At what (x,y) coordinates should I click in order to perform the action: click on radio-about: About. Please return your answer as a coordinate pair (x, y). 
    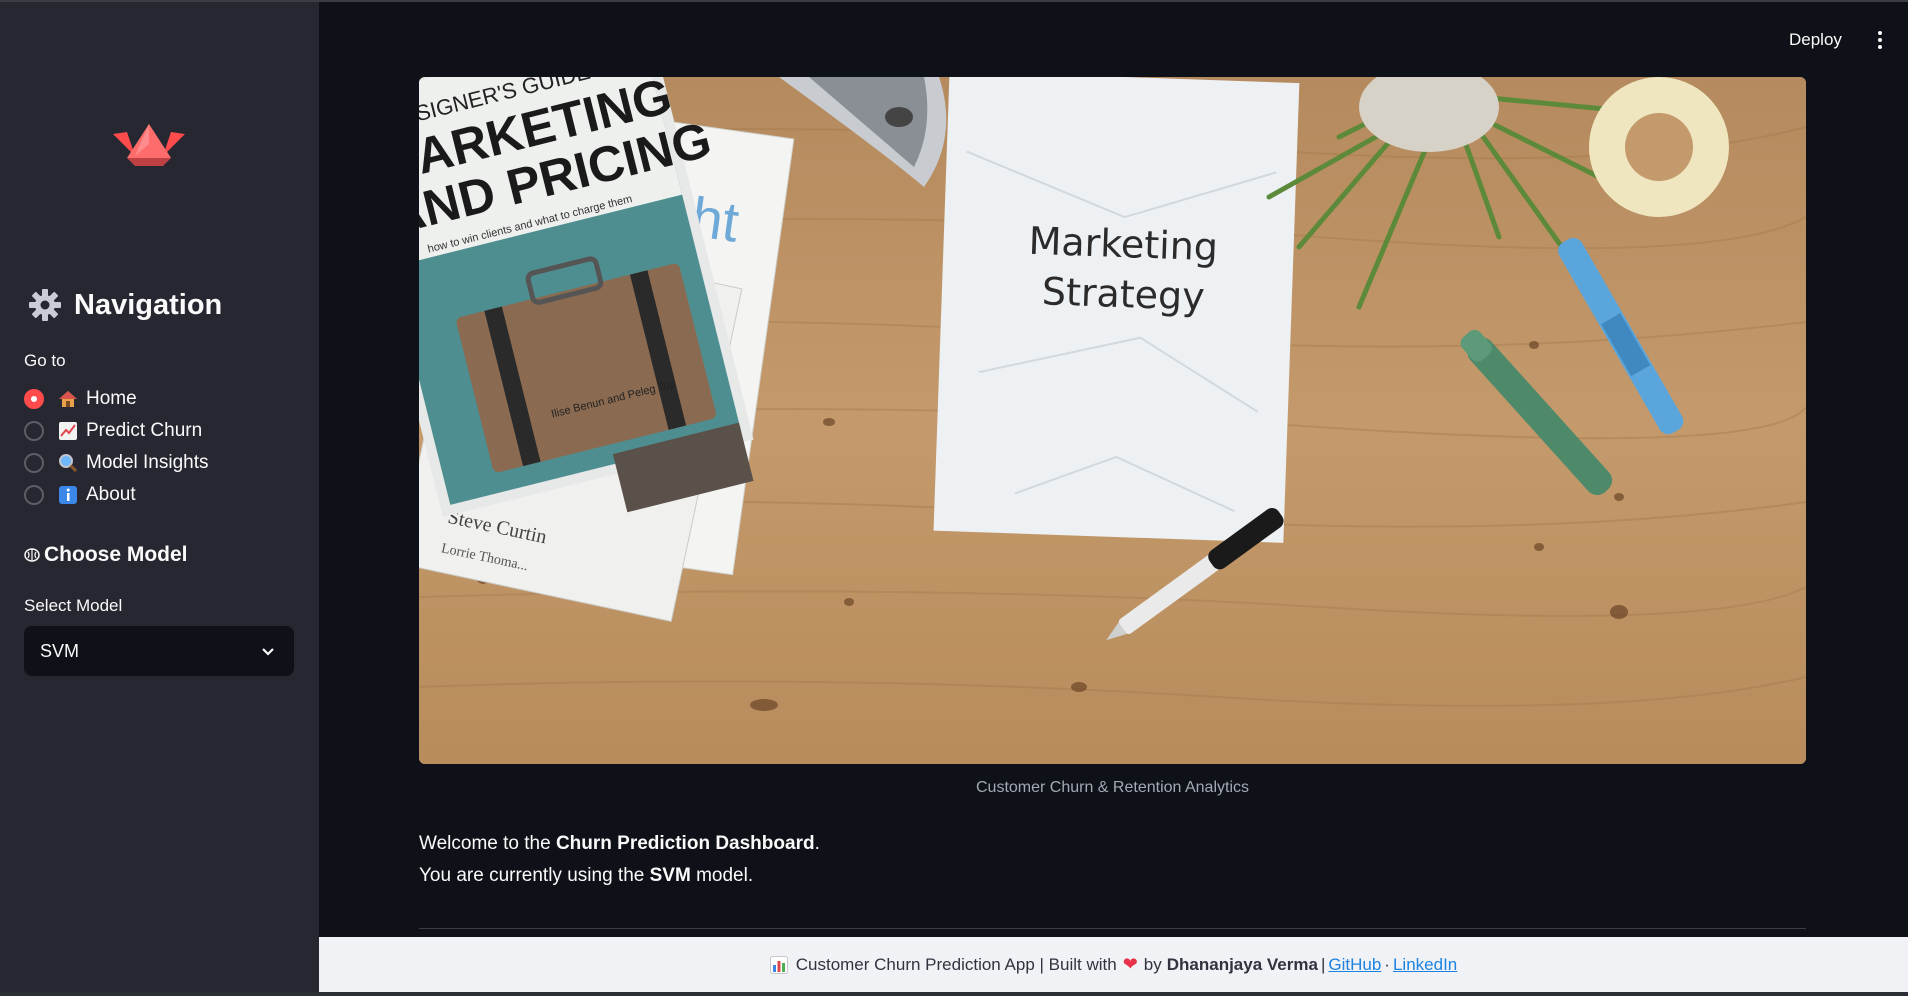
    Looking at the image, I should click on (116, 495).